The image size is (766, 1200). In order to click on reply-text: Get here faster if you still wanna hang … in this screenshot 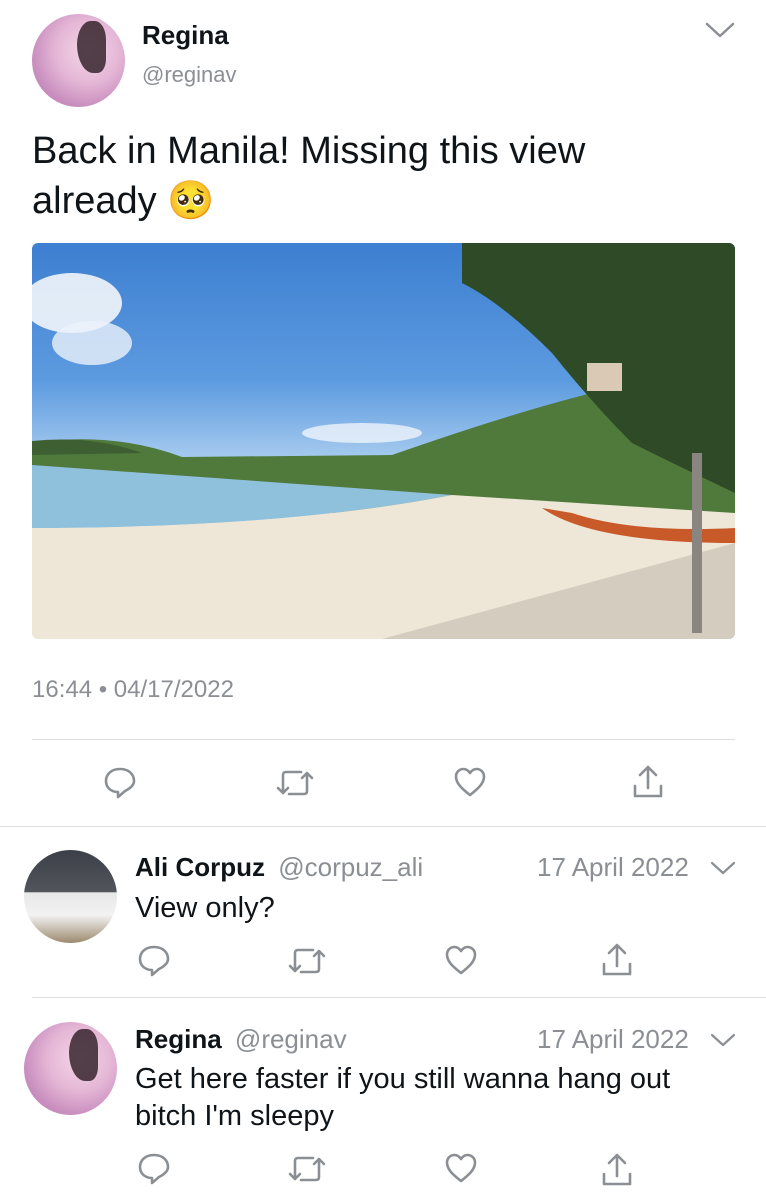, I will do `click(403, 1097)`.